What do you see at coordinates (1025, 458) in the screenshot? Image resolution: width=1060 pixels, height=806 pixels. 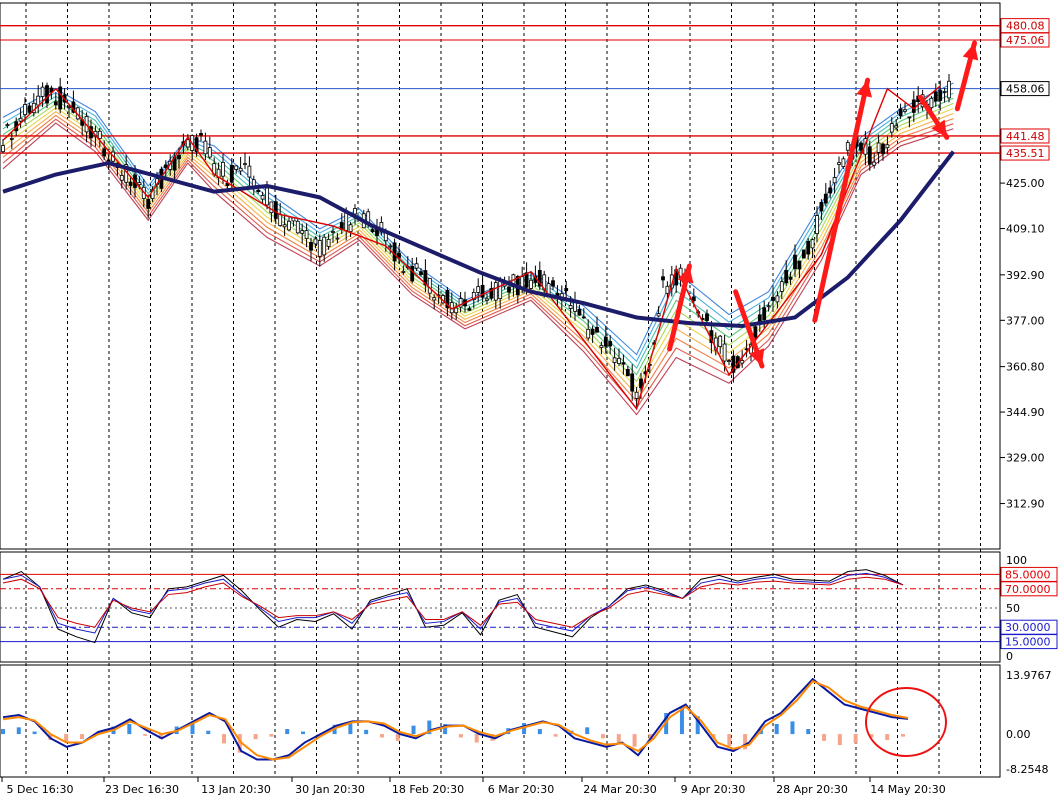 I see `y-tick-label: 329.00` at bounding box center [1025, 458].